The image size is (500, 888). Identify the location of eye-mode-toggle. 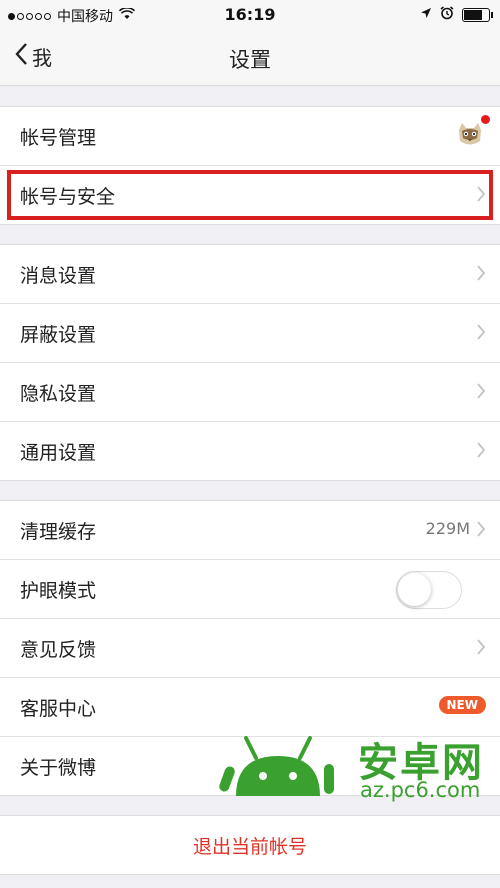
(429, 590).